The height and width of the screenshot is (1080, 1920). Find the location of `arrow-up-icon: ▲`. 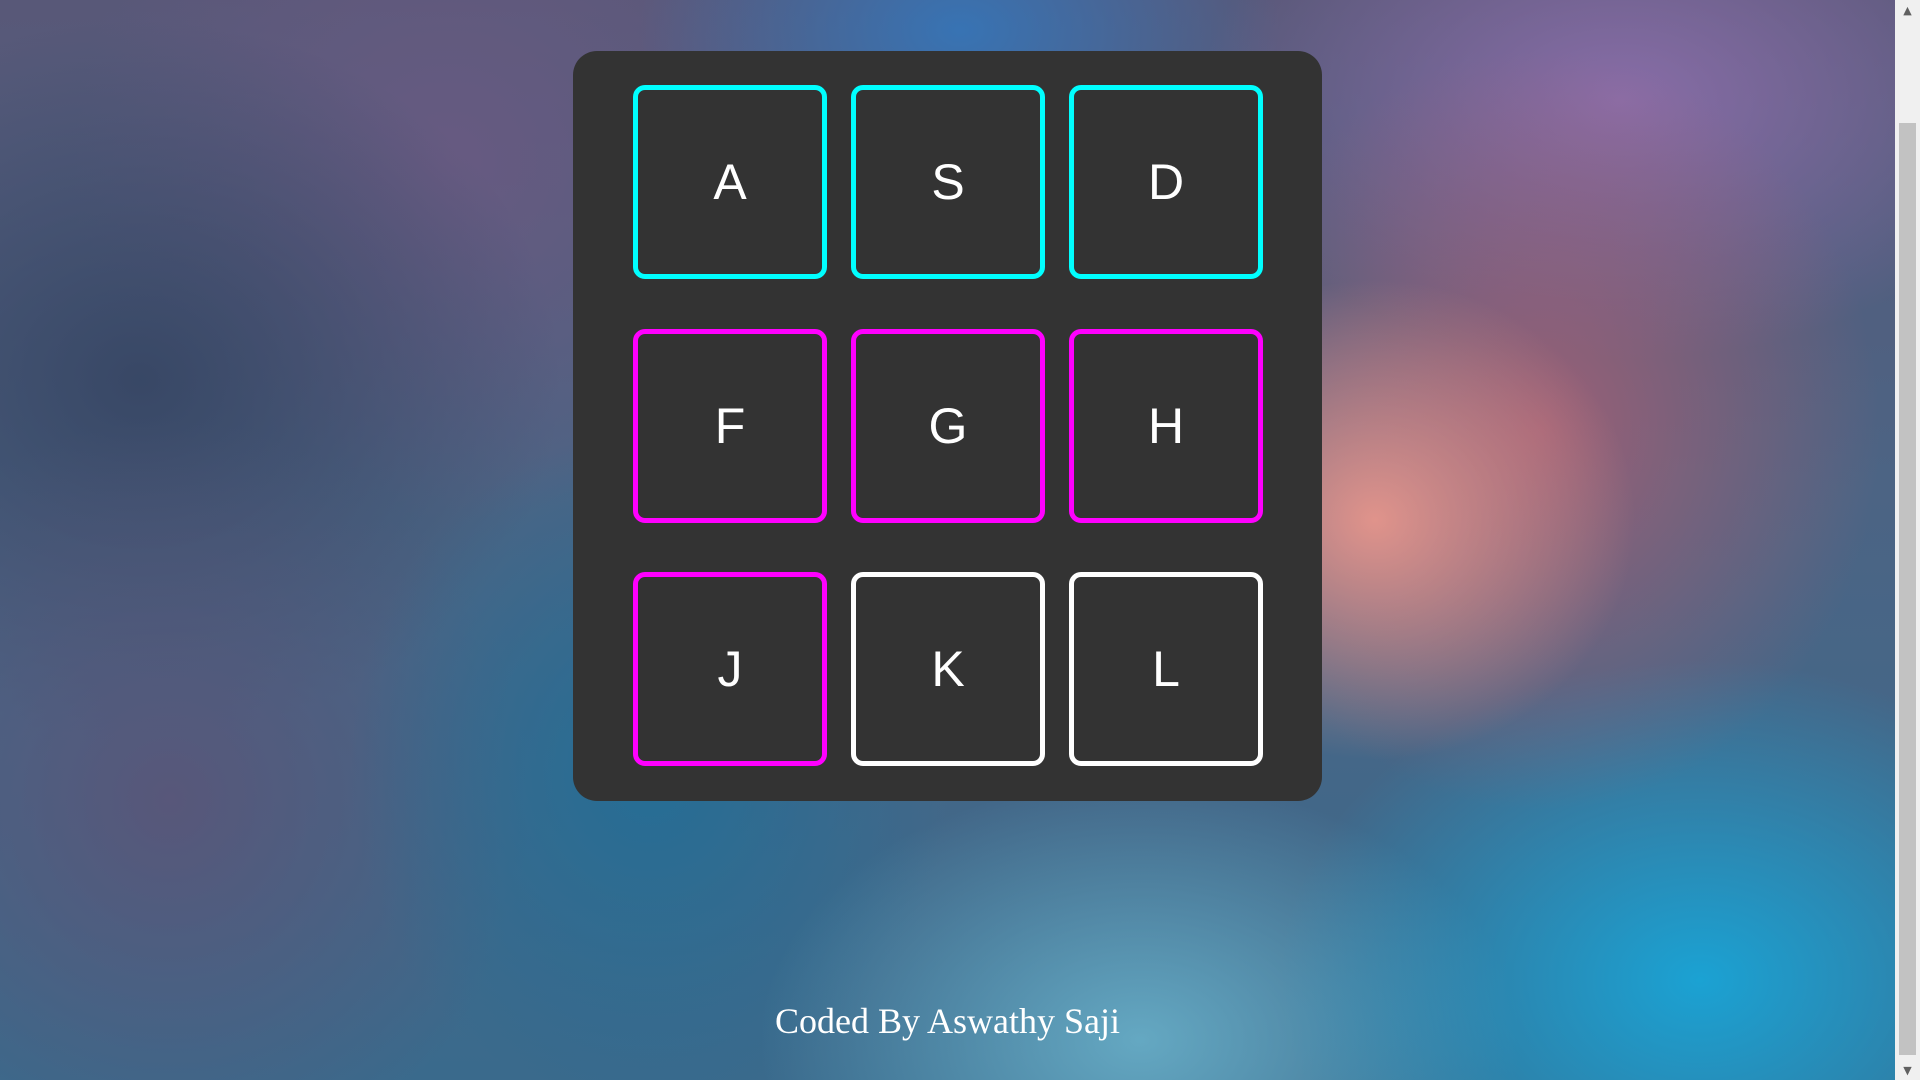

arrow-up-icon: ▲ is located at coordinates (1907, 10).